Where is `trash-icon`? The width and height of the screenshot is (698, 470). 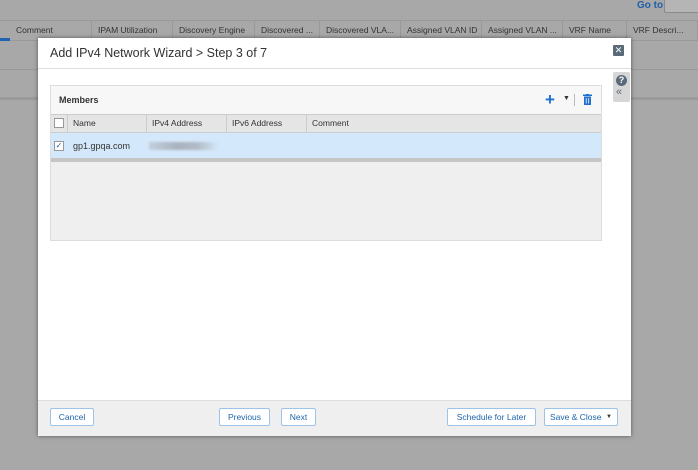
trash-icon is located at coordinates (587, 99).